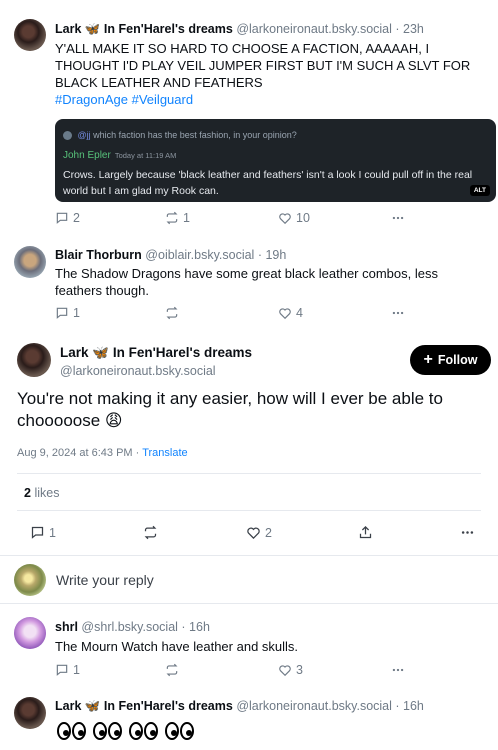 This screenshot has height=750, width=498. What do you see at coordinates (91, 99) in the screenshot?
I see `hashtag-dragonage: #DragonAge` at bounding box center [91, 99].